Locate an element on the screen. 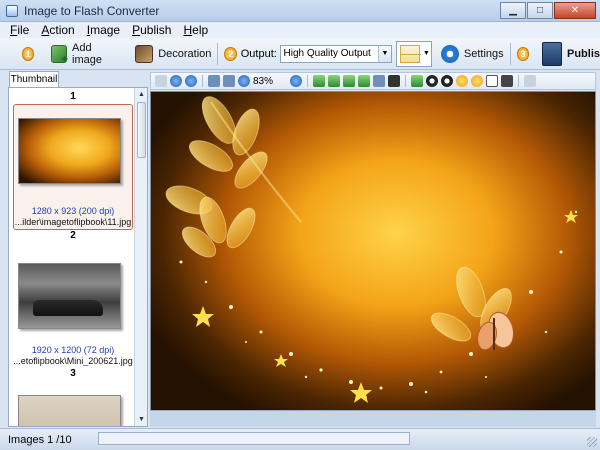 This screenshot has width=600, height=450. window-title: Image to Flash Converter is located at coordinates (92, 10).